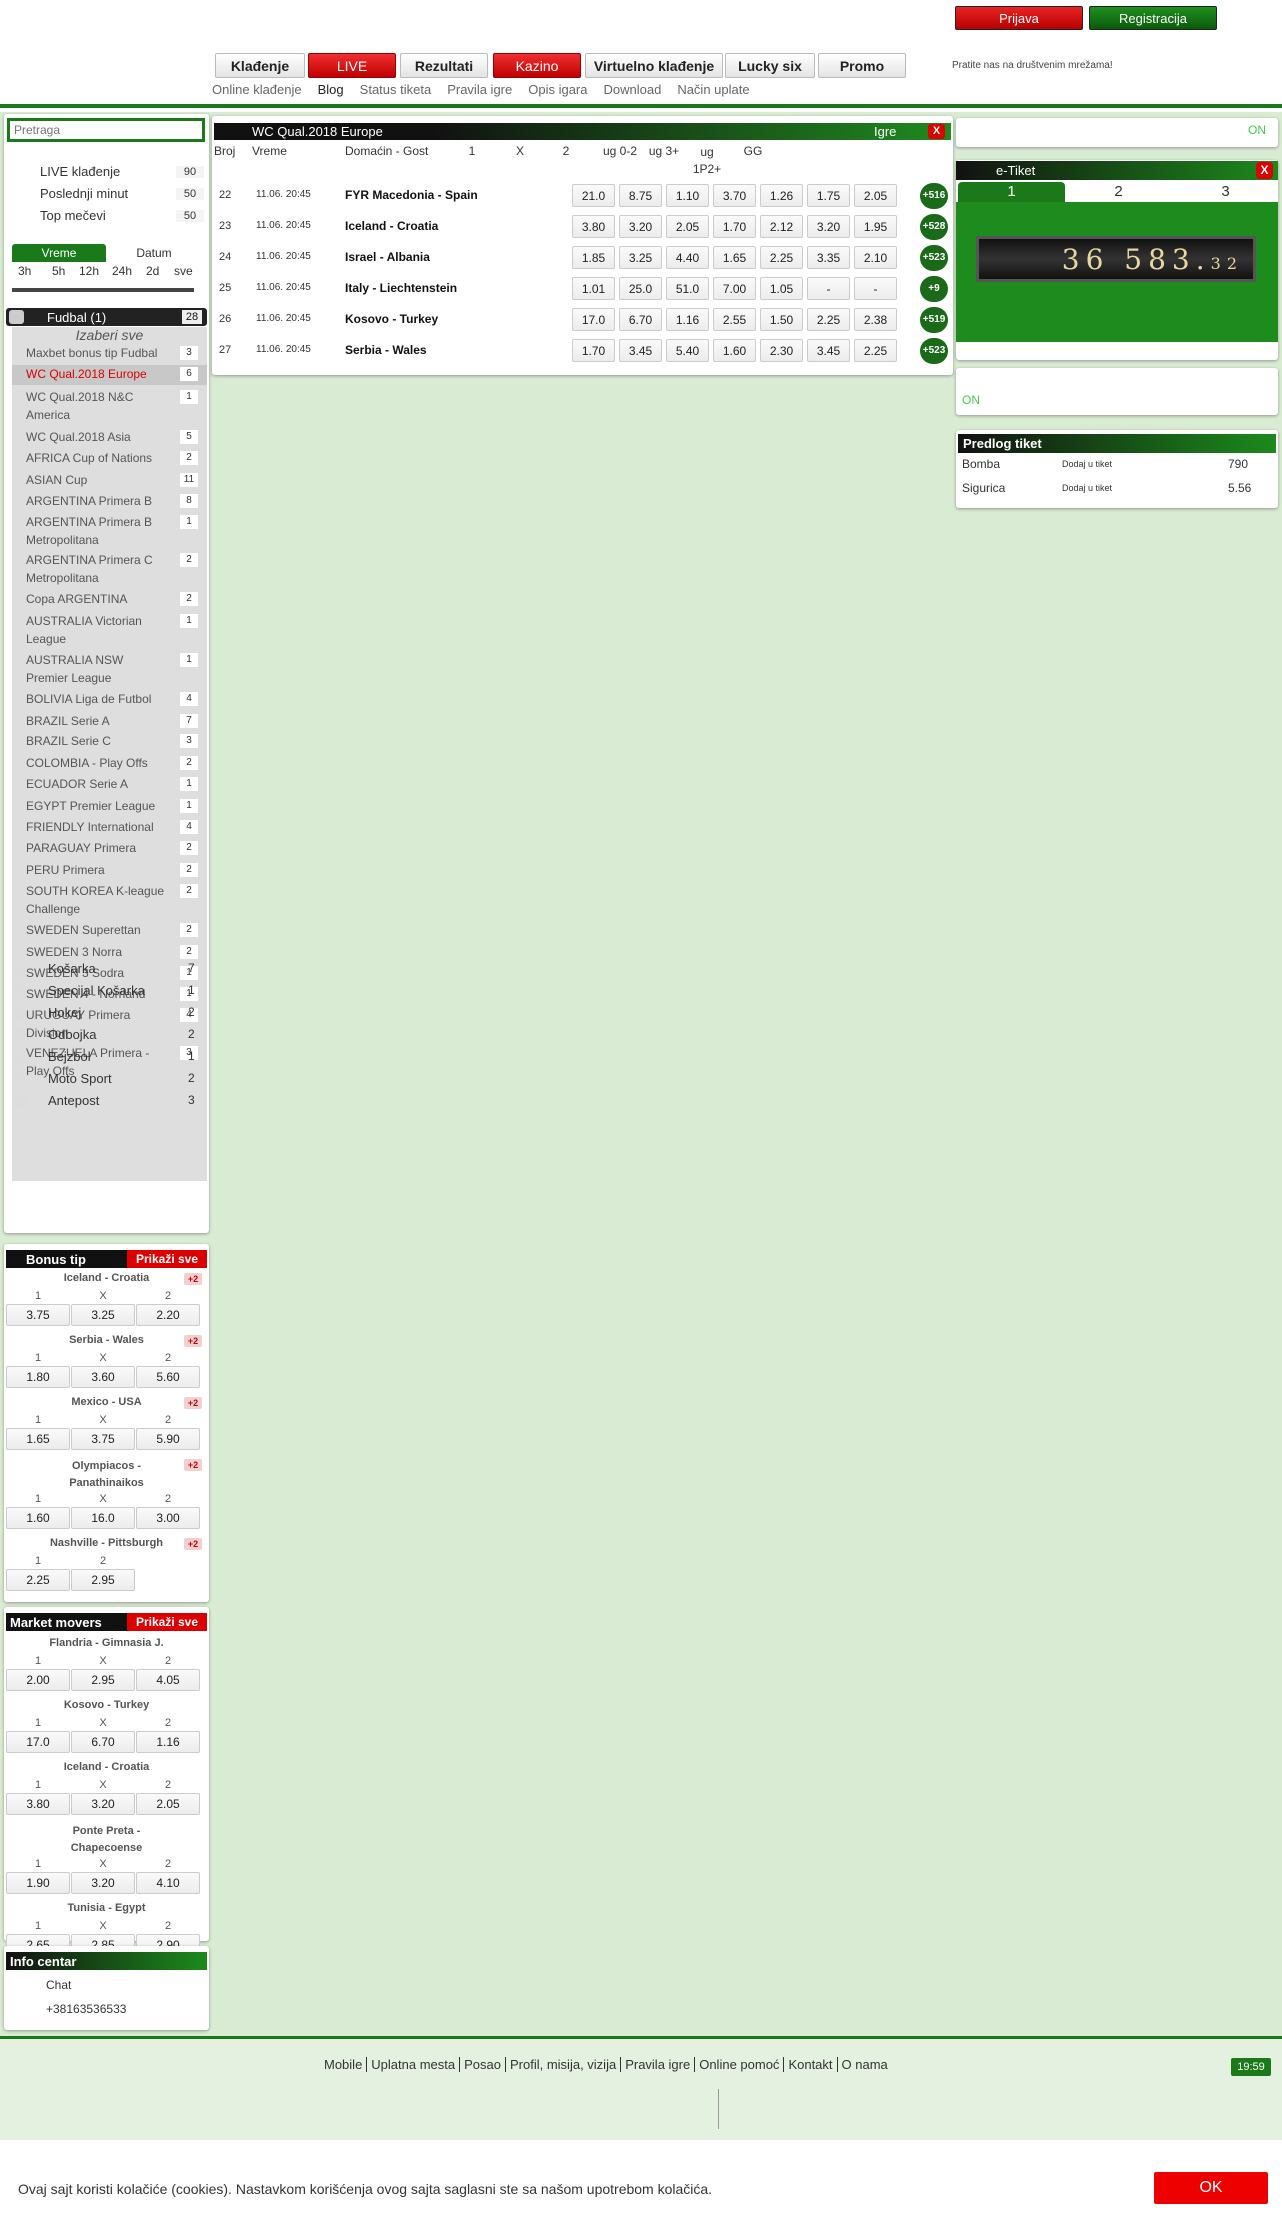 This screenshot has width=1282, height=2217. Describe the element at coordinates (936, 131) in the screenshot. I see `close-icon: X` at that location.